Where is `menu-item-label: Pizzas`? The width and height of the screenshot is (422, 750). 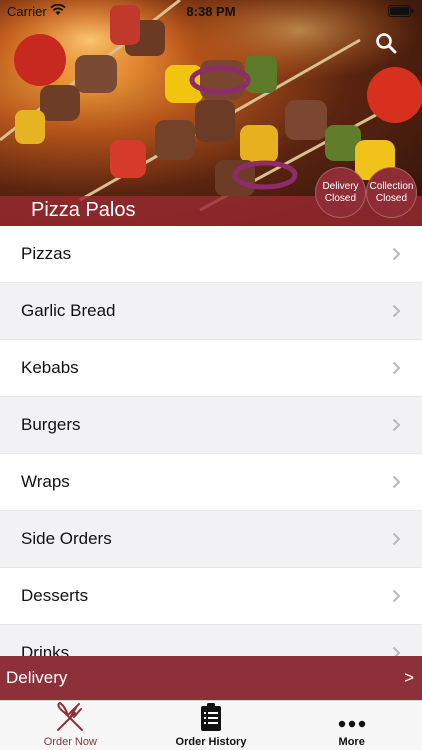 menu-item-label: Pizzas is located at coordinates (46, 253).